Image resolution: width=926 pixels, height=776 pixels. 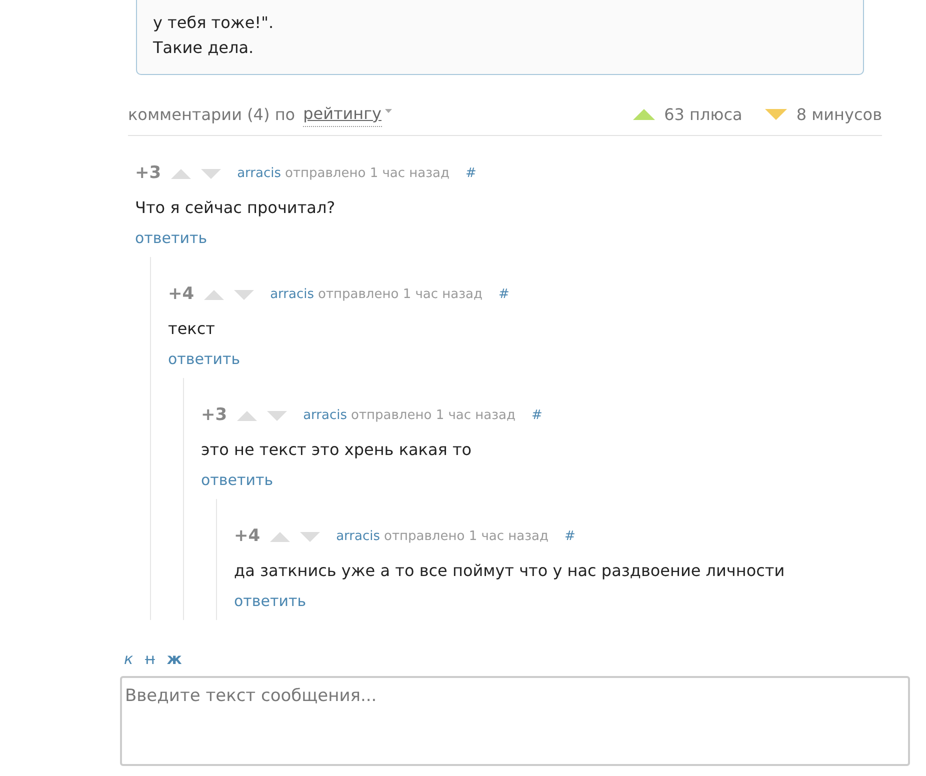 I want to click on caret-icon, so click(x=388, y=110).